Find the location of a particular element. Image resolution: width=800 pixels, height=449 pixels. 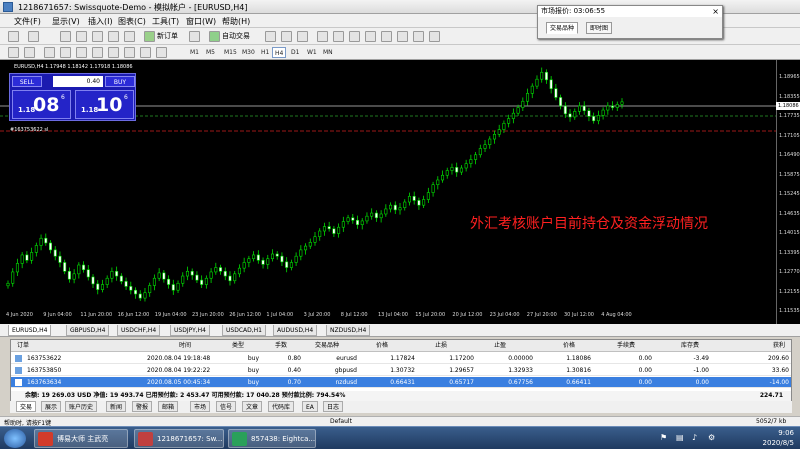

menu-view: 显示(V) is located at coordinates (66, 21).